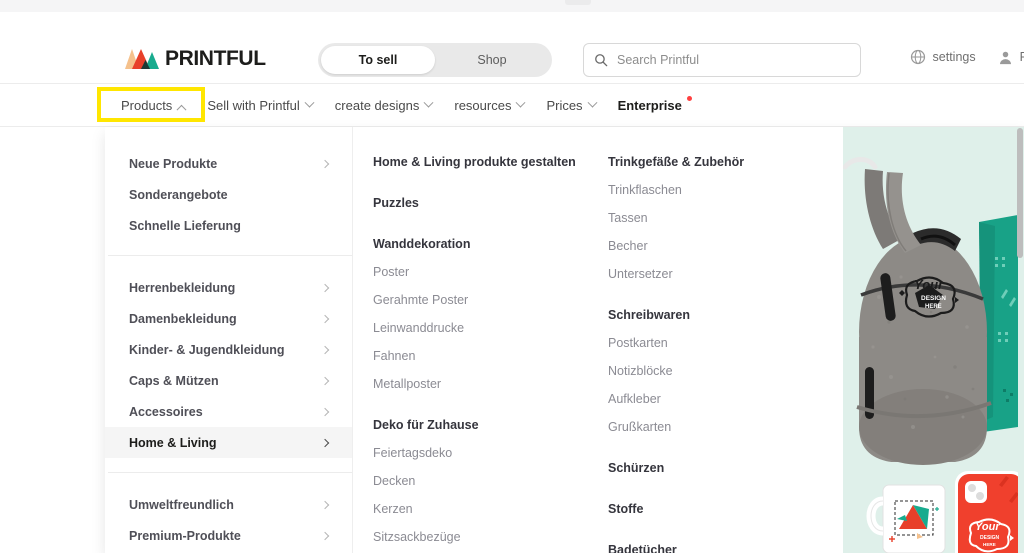  Describe the element at coordinates (181, 109) in the screenshot. I see `chevron-up-icon` at that location.